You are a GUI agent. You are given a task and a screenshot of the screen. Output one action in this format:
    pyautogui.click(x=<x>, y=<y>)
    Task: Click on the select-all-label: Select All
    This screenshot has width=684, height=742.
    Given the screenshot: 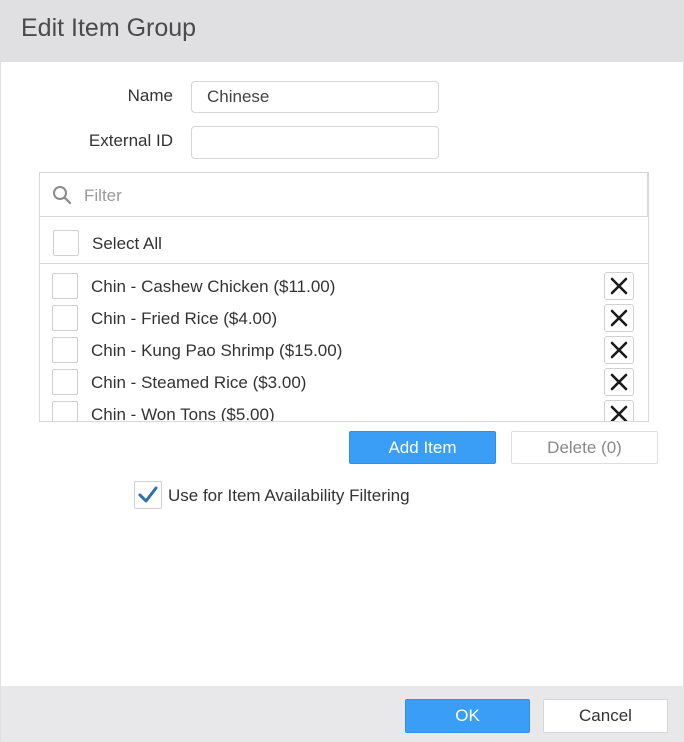 What is the action you would take?
    pyautogui.click(x=127, y=243)
    